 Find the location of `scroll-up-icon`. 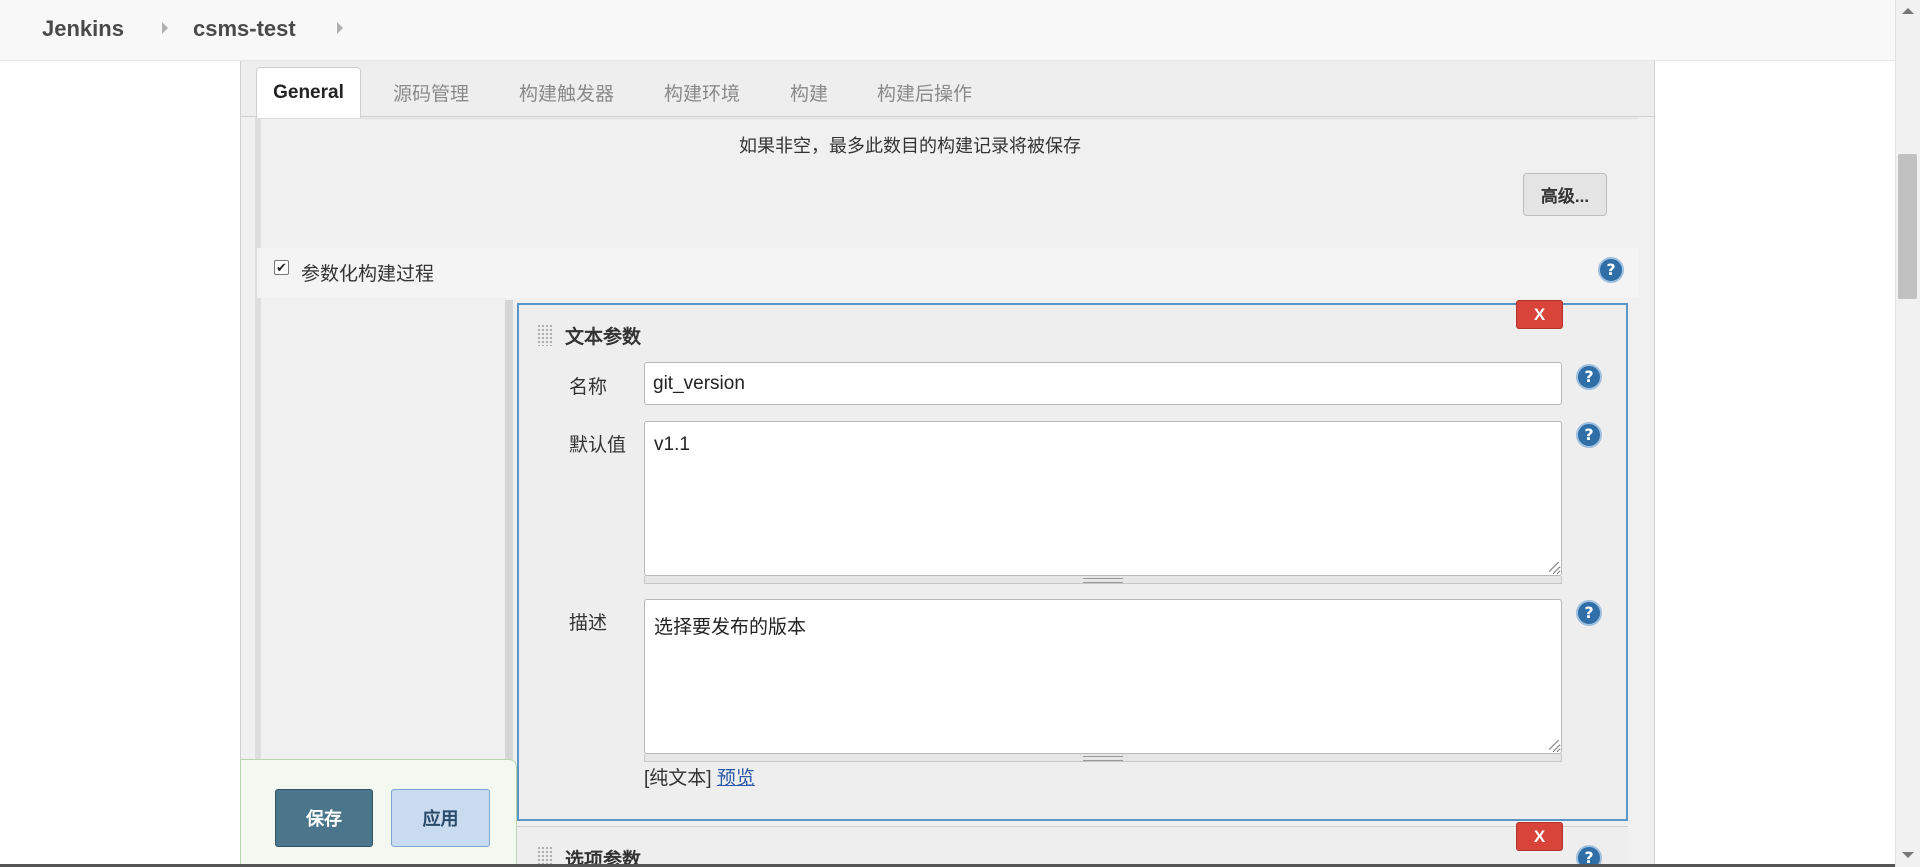

scroll-up-icon is located at coordinates (1908, 11).